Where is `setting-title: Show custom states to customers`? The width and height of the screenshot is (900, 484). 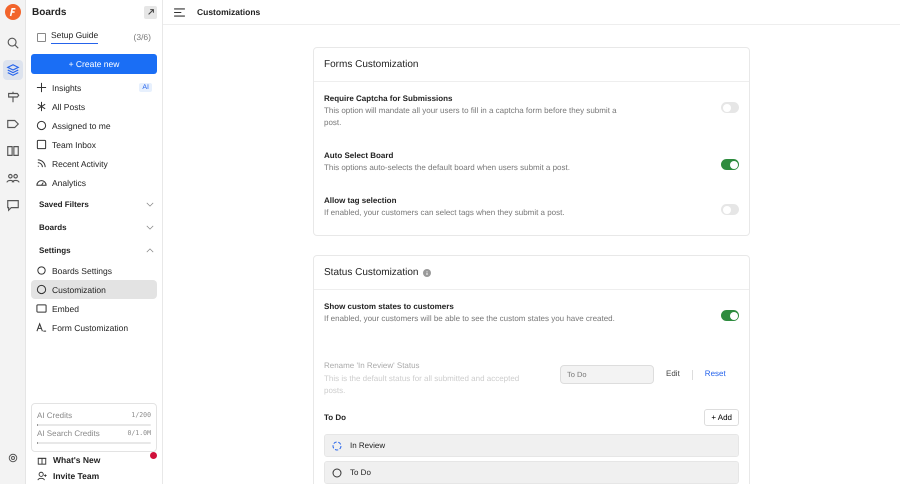 setting-title: Show custom states to customers is located at coordinates (389, 306).